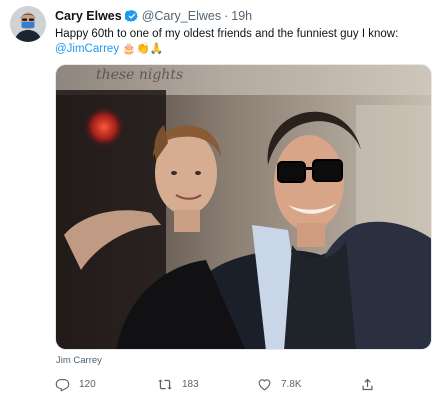  I want to click on share-icon, so click(367, 384).